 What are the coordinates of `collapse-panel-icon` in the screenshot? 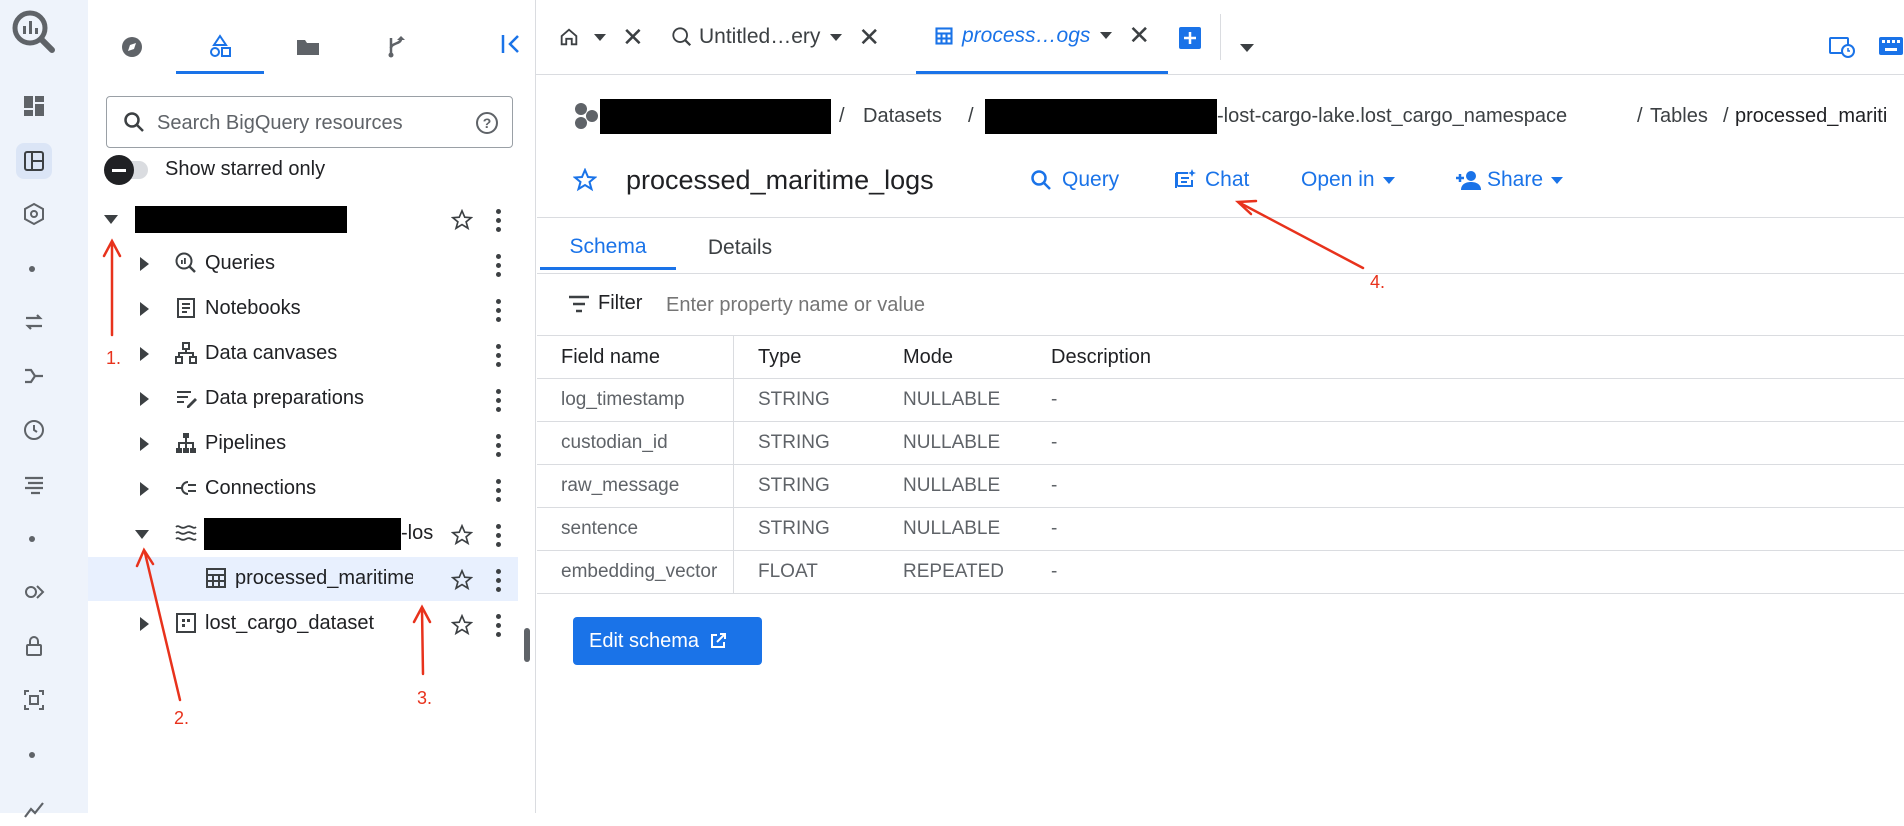 It's located at (512, 44).